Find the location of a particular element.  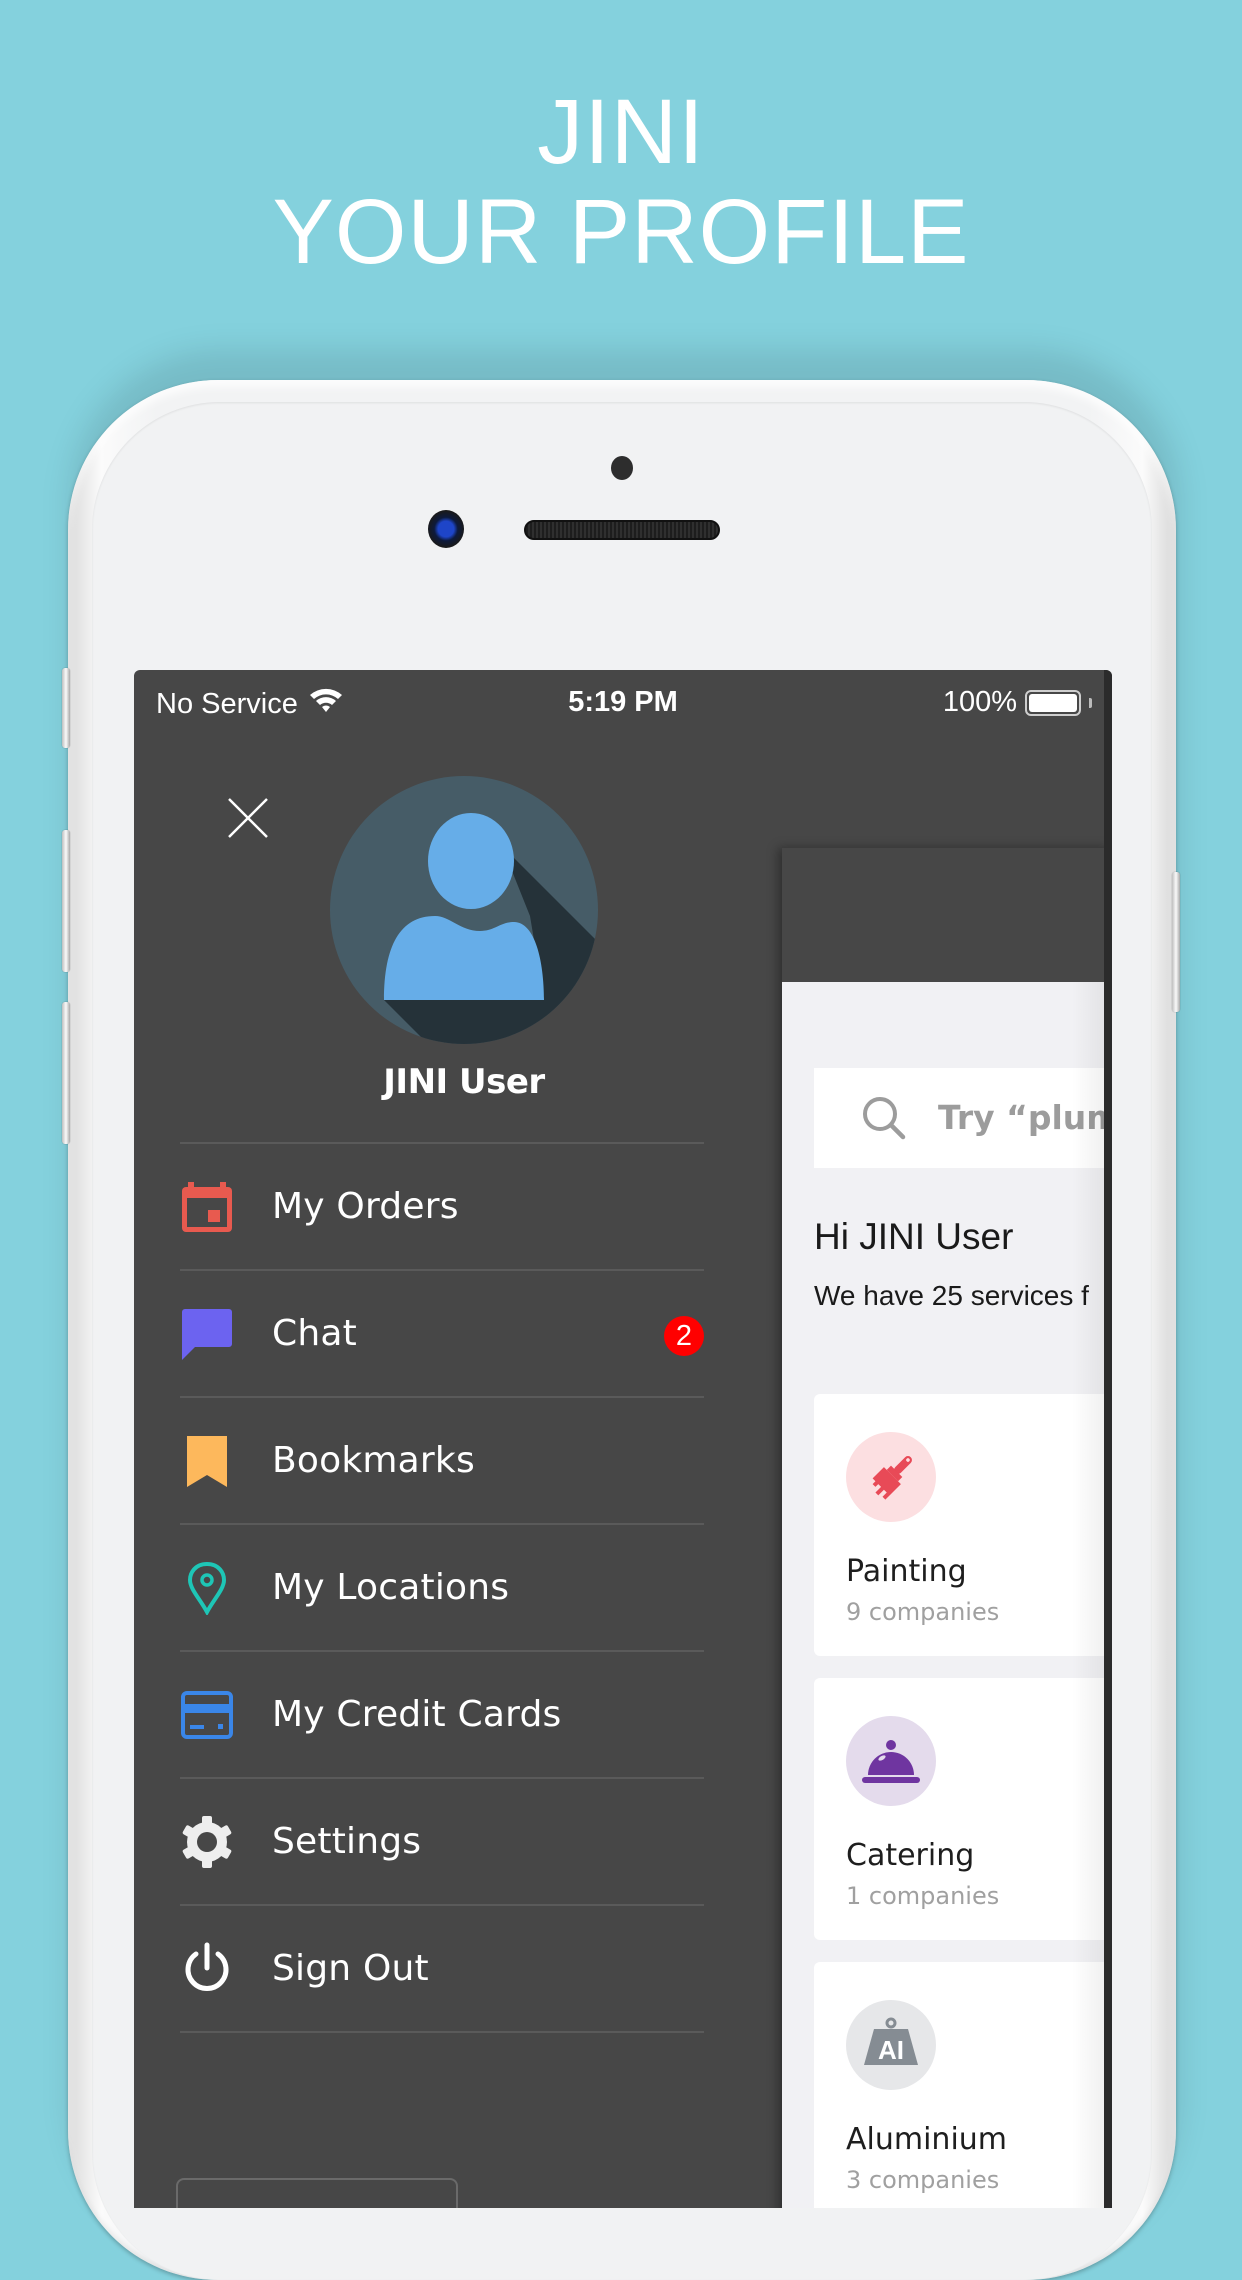

calendar-icon is located at coordinates (207, 1207).